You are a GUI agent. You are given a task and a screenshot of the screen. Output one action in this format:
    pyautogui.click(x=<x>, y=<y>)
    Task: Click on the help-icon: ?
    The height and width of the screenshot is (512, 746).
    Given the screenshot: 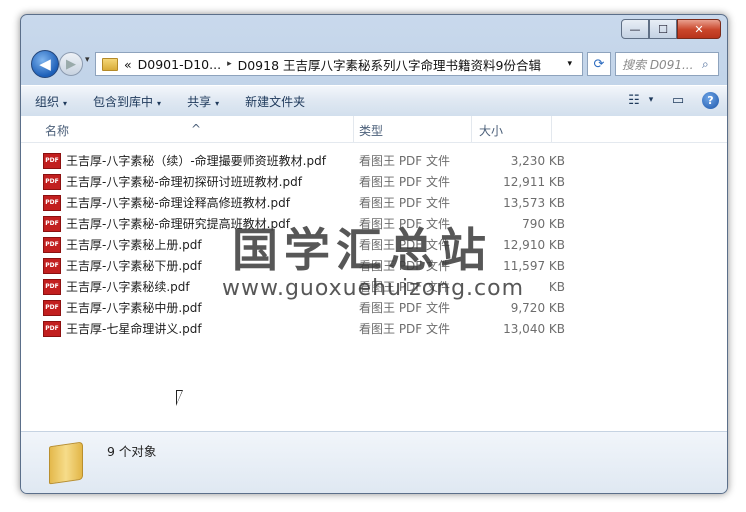 What is the action you would take?
    pyautogui.click(x=710, y=100)
    